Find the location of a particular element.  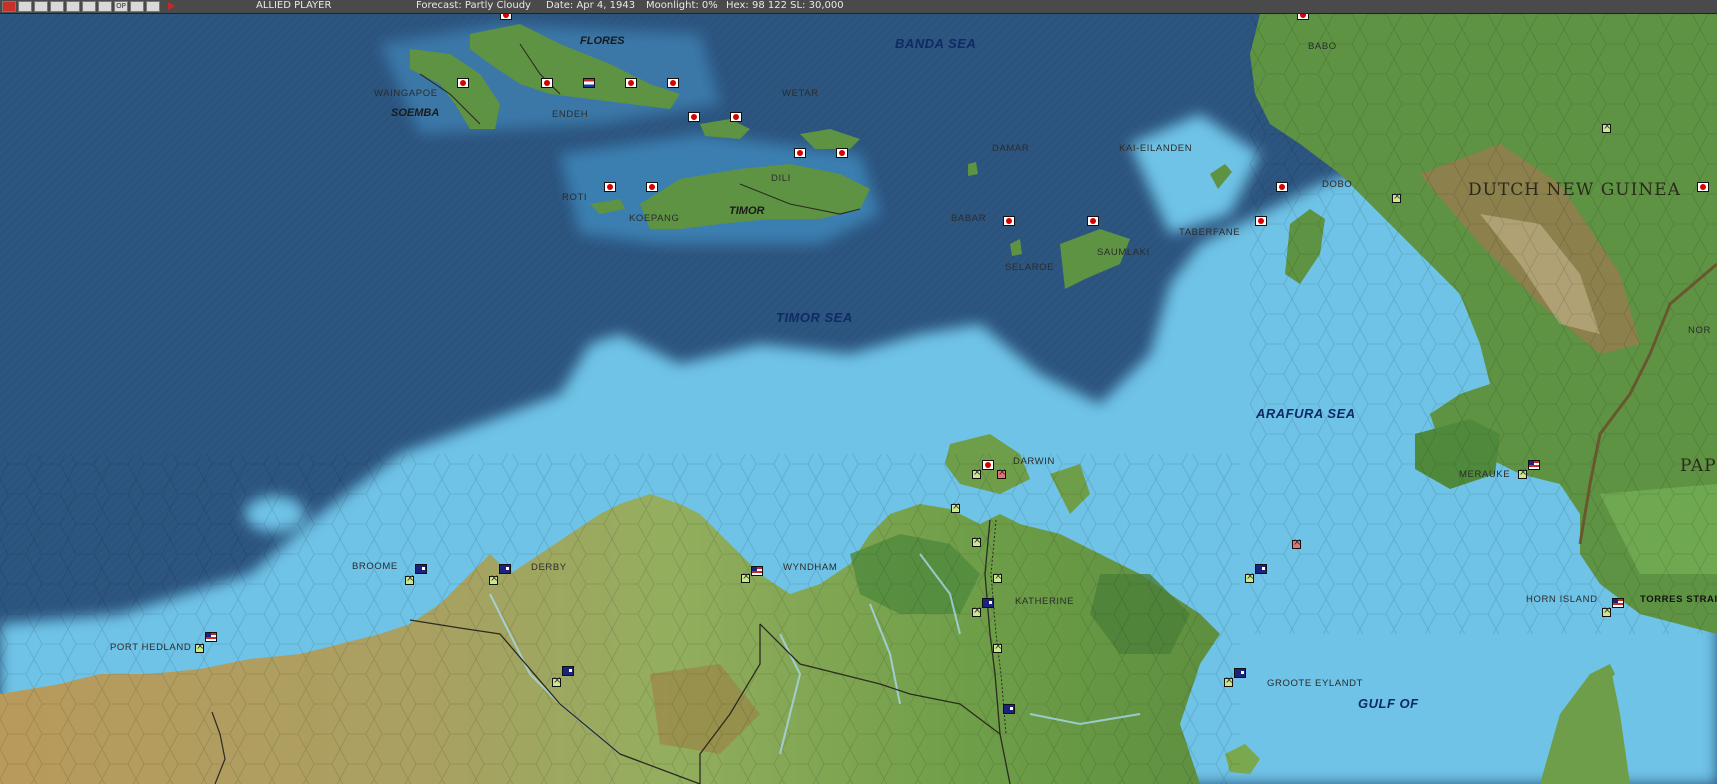

town-label-saumlaki: SAUMLAKI is located at coordinates (1123, 252).